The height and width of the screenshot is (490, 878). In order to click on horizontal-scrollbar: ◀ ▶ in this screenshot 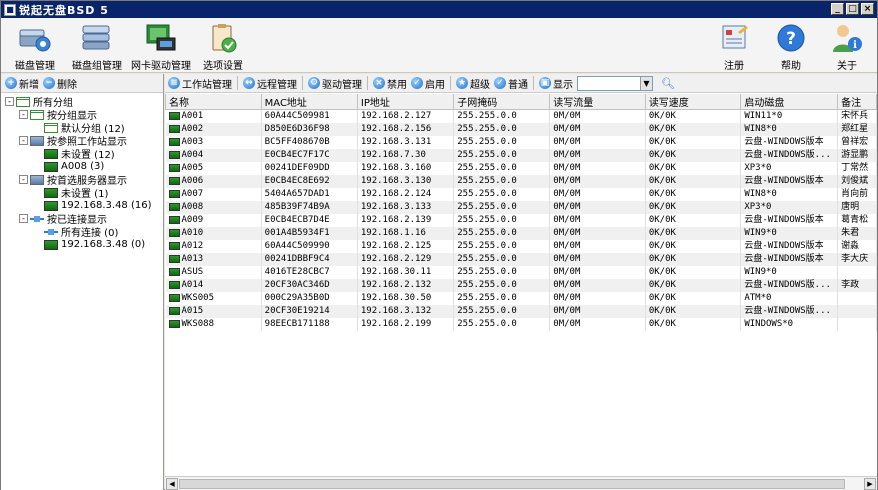, I will do `click(521, 483)`.